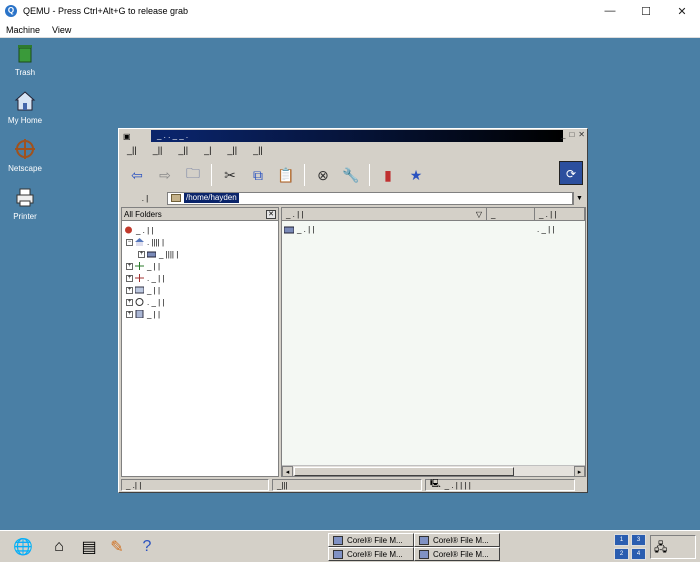  What do you see at coordinates (139, 290) in the screenshot?
I see `picture-folder-icon` at bounding box center [139, 290].